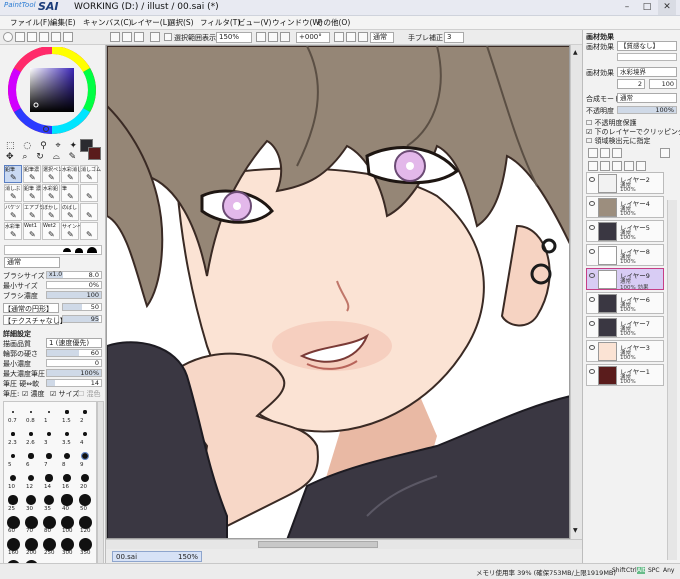  Describe the element at coordinates (618, 141) in the screenshot. I see `selection-source-checkbox: ☐ 領域検出元に指定` at that location.